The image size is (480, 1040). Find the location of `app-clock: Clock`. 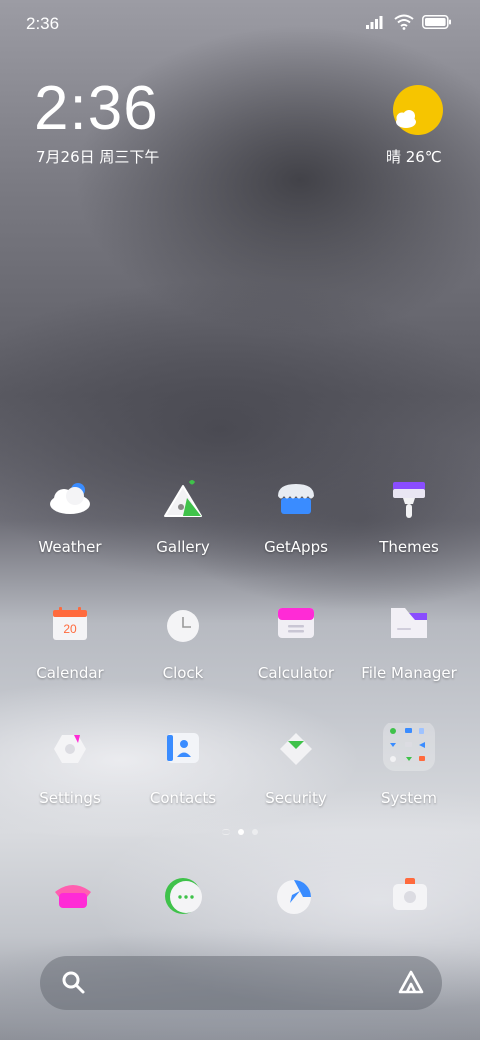

app-clock: Clock is located at coordinates (183, 640).